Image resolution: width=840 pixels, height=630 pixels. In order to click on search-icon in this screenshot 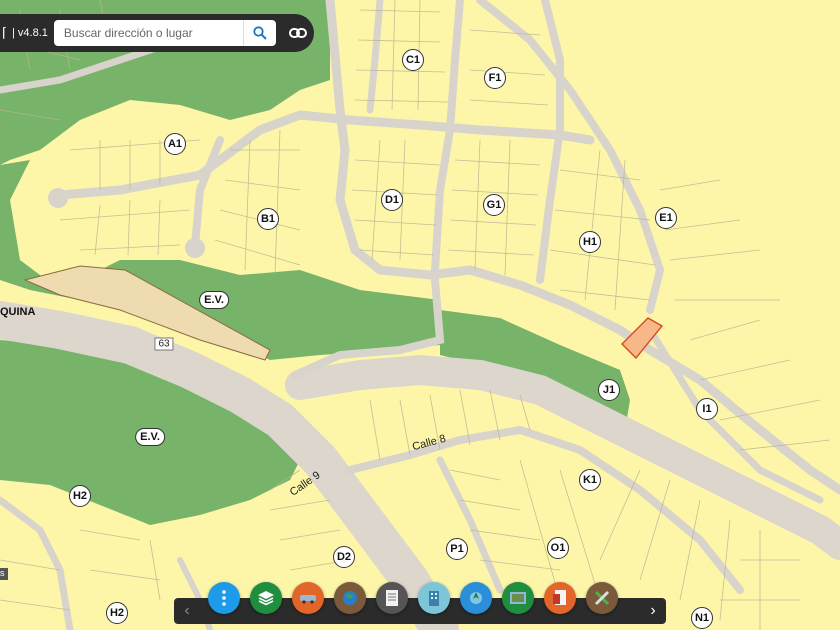, I will do `click(260, 33)`.